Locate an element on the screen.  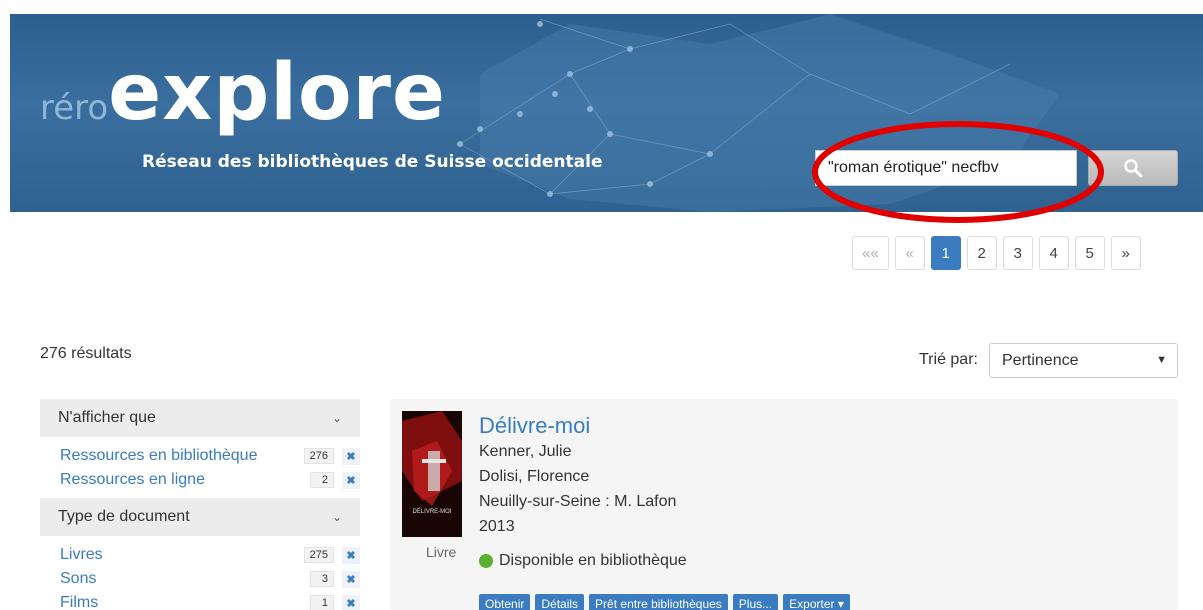
page-next-button: » is located at coordinates (1125, 253).